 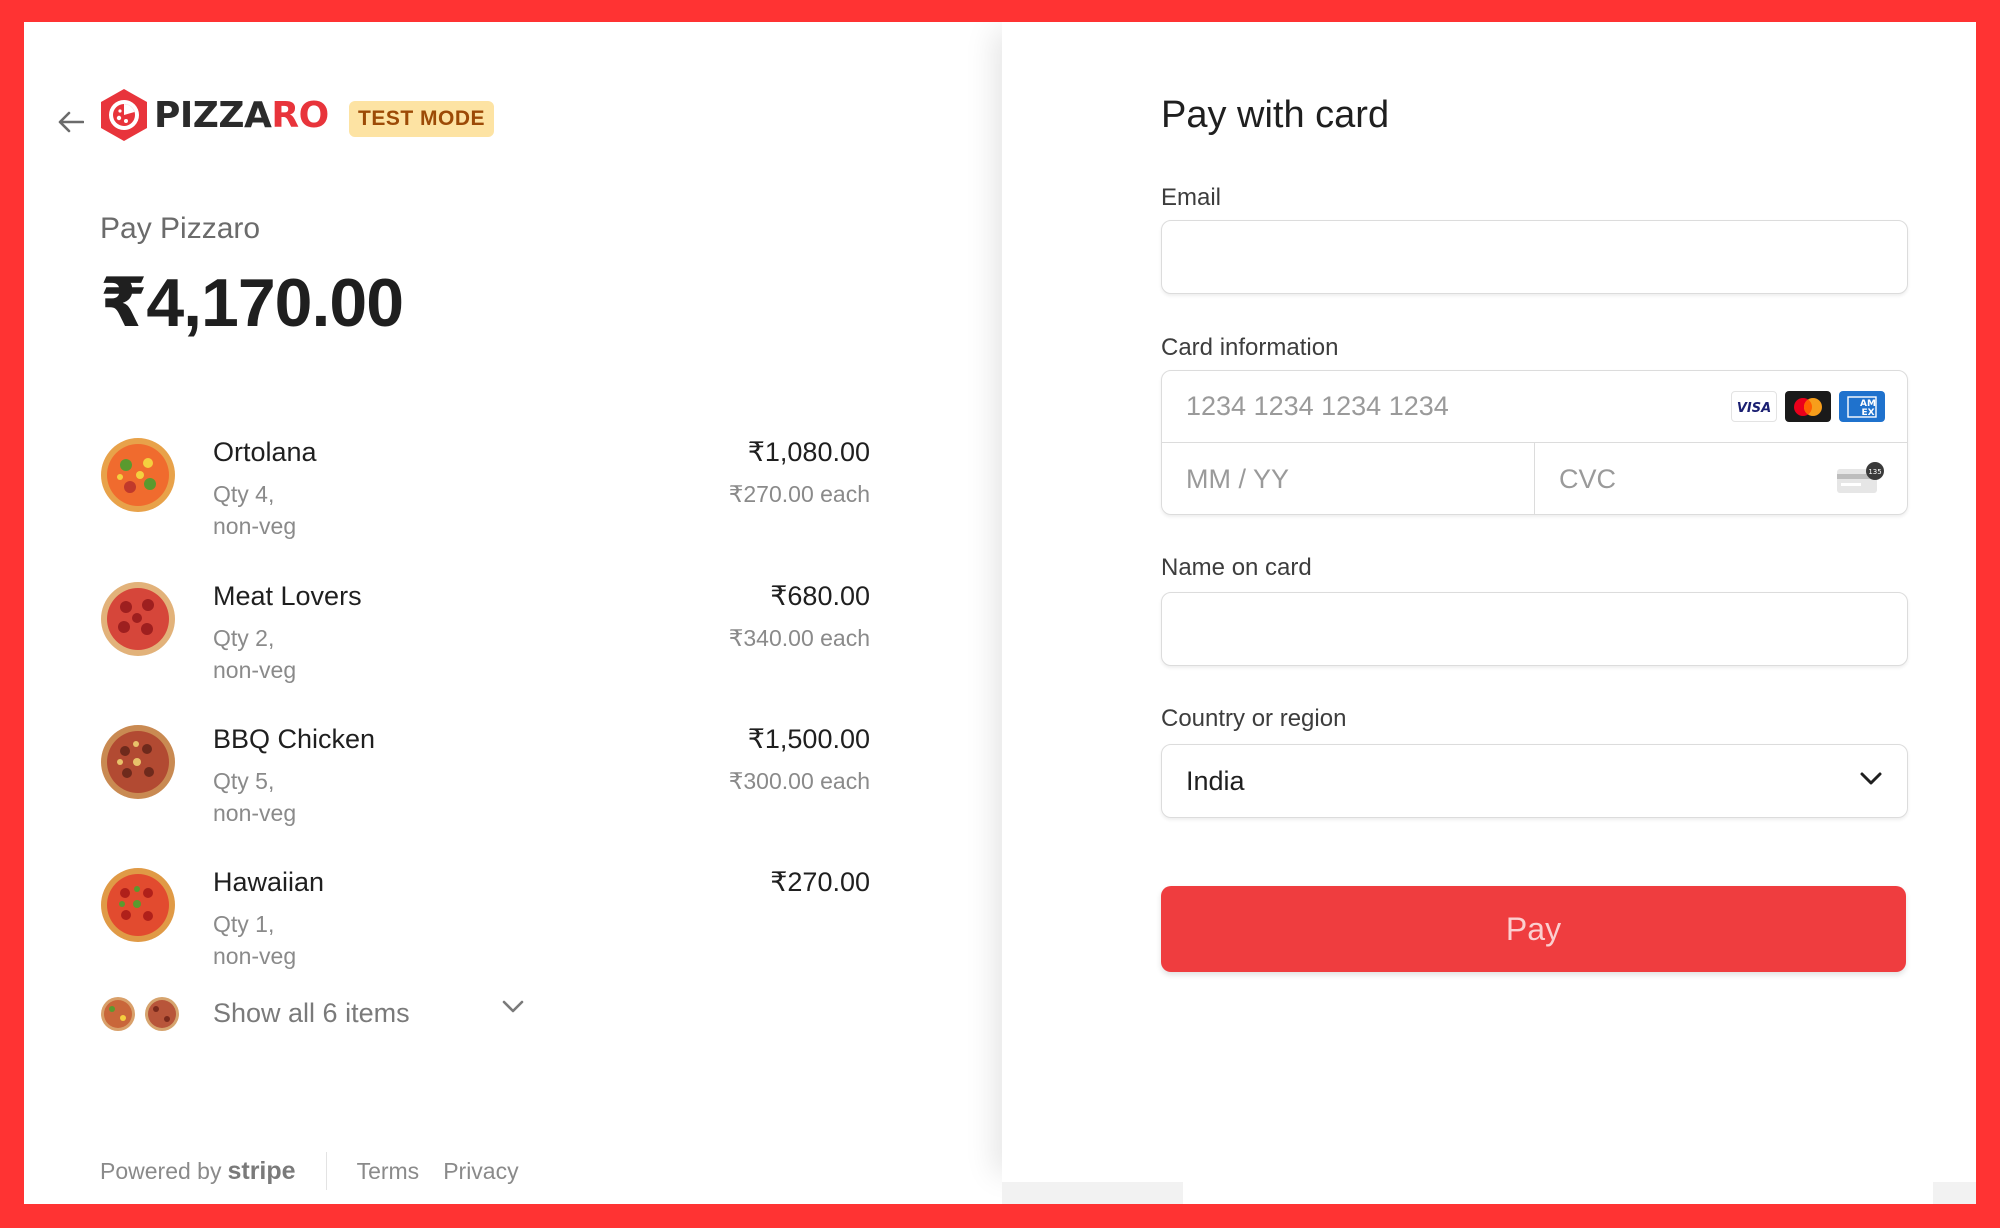 I want to click on visa-icon: VISA, so click(x=1754, y=406).